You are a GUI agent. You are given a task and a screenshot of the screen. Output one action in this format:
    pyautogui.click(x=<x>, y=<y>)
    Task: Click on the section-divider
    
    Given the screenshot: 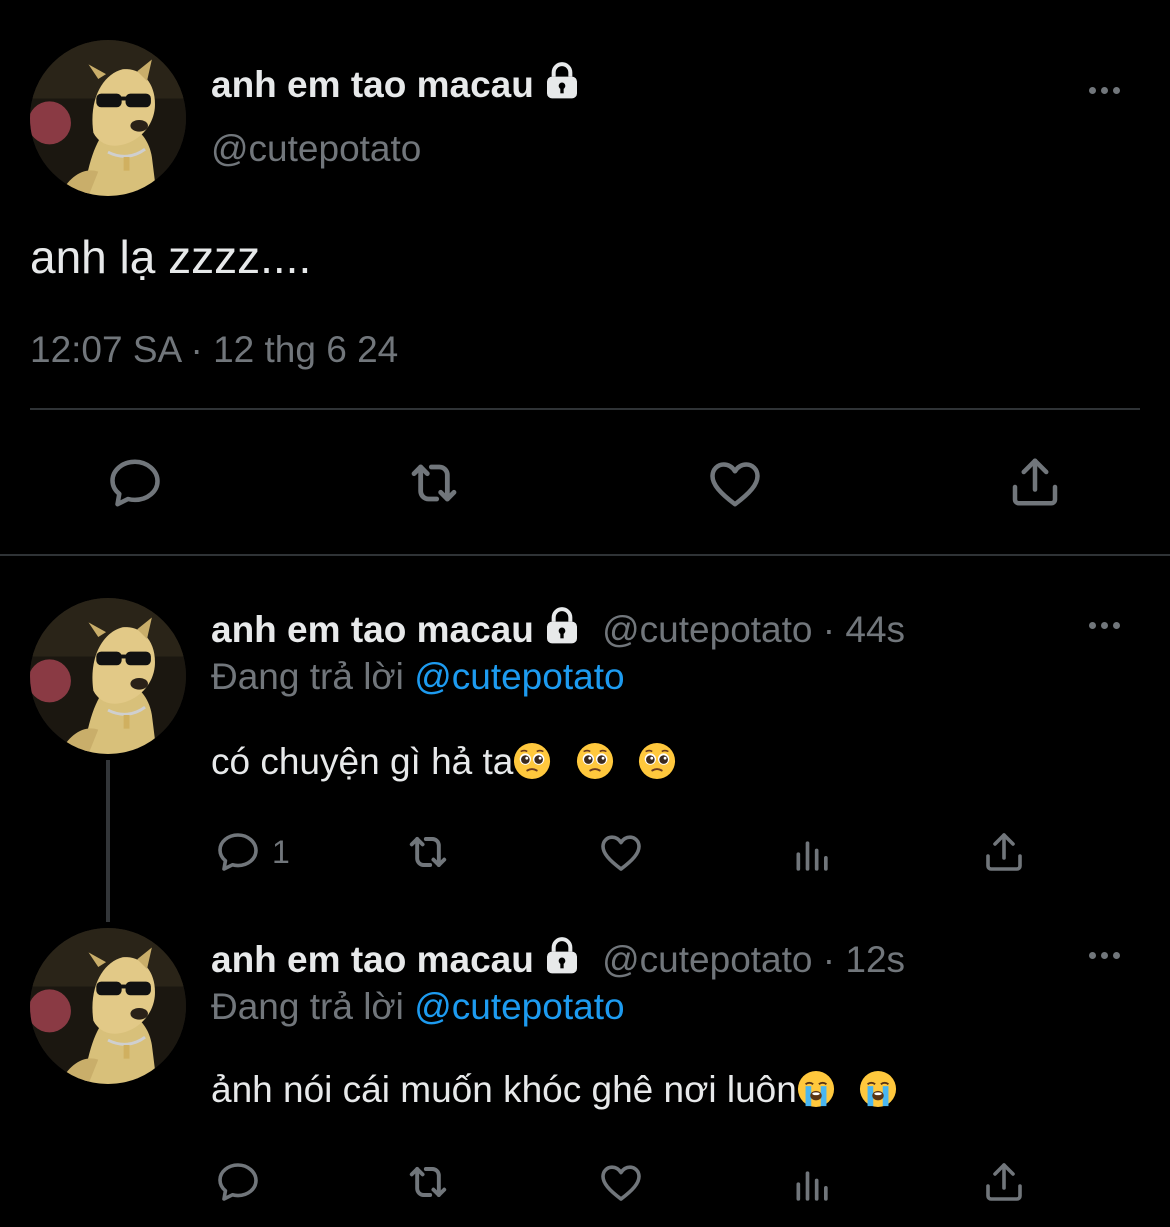 What is the action you would take?
    pyautogui.click(x=585, y=555)
    